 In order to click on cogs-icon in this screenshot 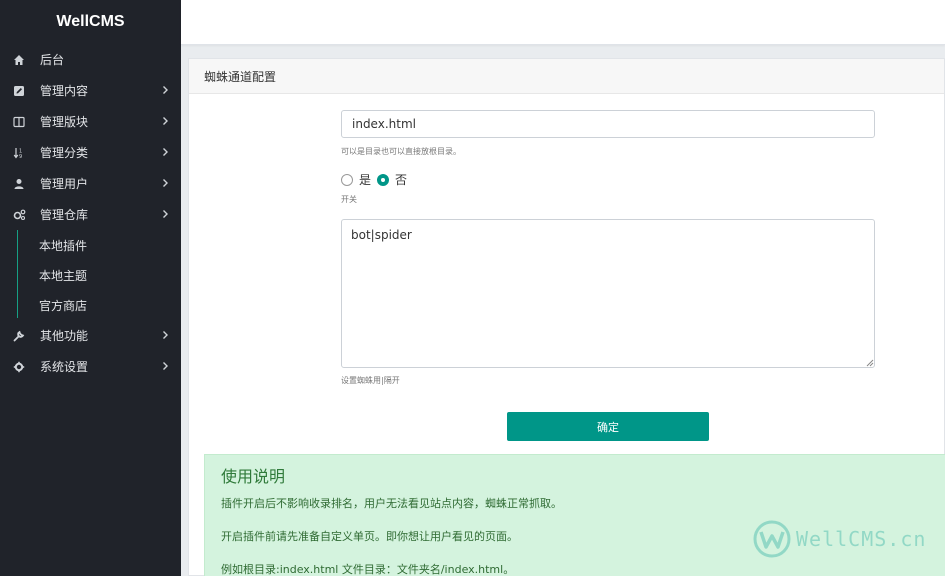, I will do `click(19, 215)`.